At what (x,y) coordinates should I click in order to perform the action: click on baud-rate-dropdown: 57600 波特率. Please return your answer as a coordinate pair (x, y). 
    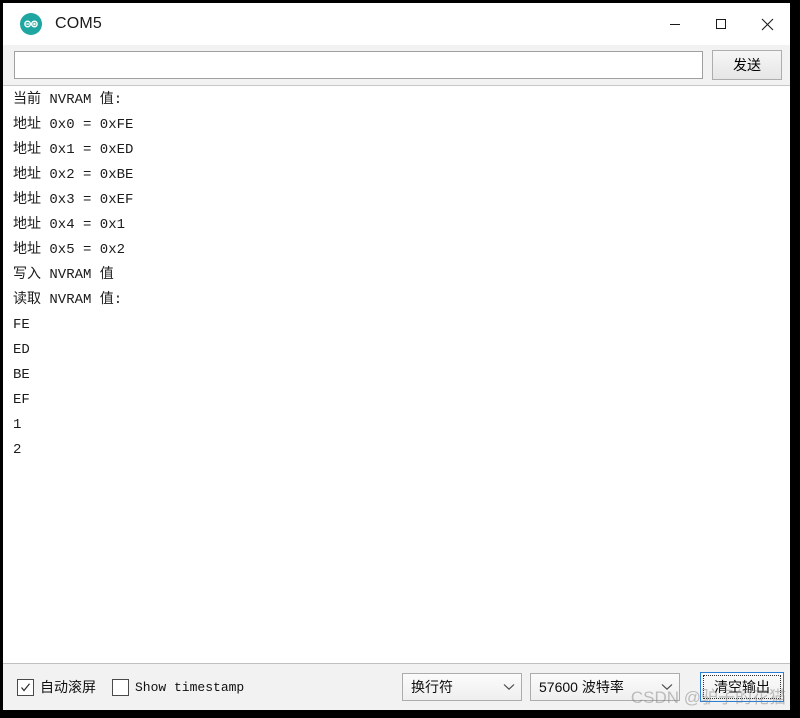
    Looking at the image, I should click on (605, 687).